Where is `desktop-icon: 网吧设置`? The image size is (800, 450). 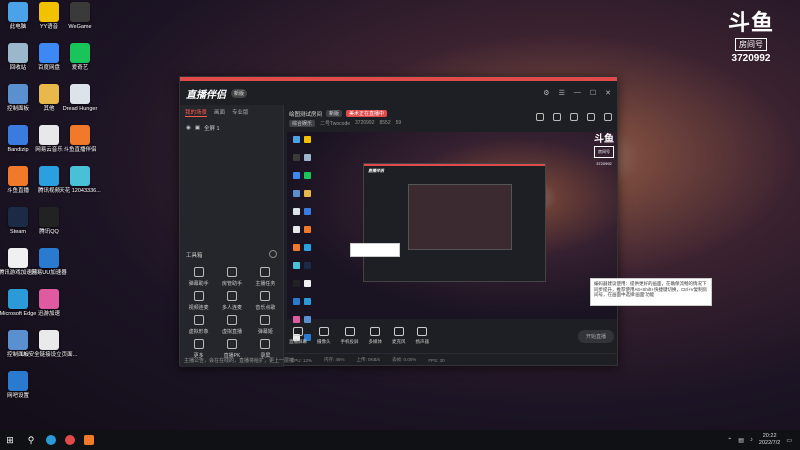
desktop-icon: 网吧设置 is located at coordinates (18, 385).